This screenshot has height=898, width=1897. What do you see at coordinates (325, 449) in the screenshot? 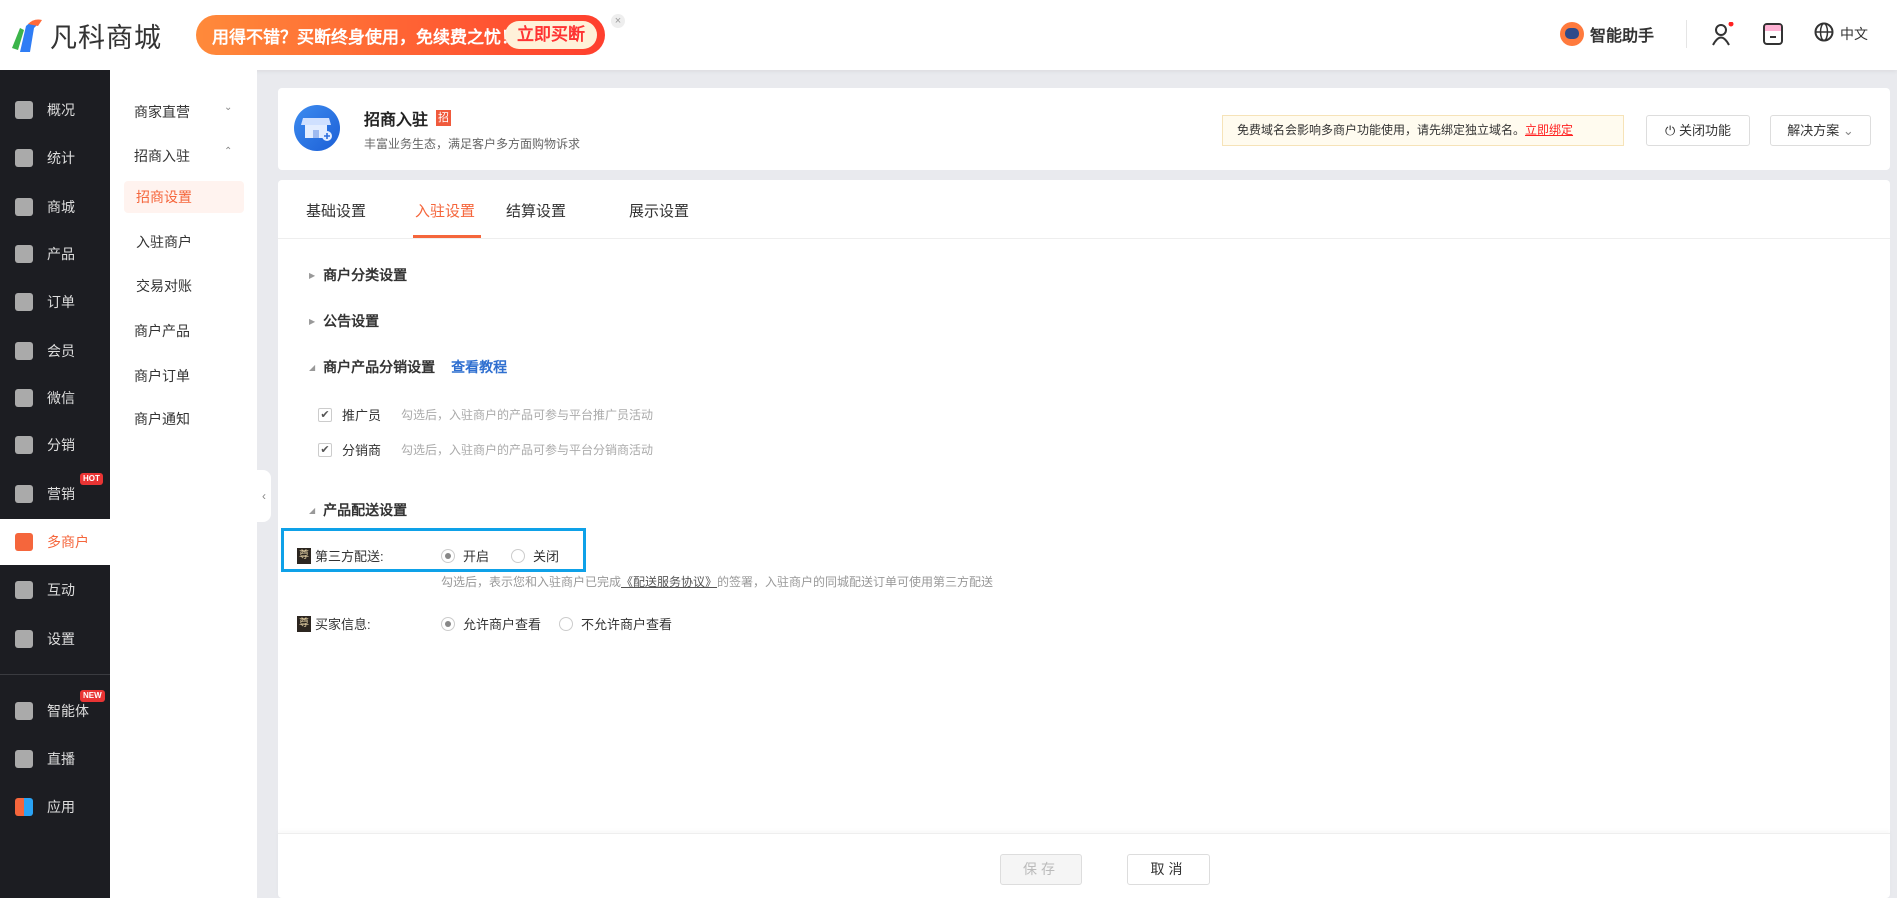
I see `distributor-checkbox: ✔` at bounding box center [325, 449].